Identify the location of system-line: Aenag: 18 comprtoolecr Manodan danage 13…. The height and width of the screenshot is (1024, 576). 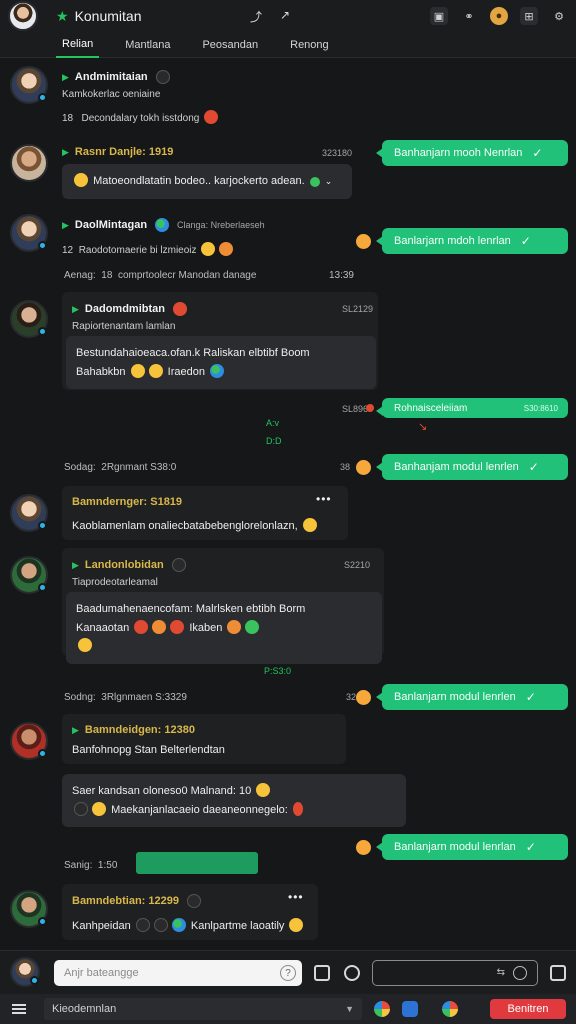
(209, 275).